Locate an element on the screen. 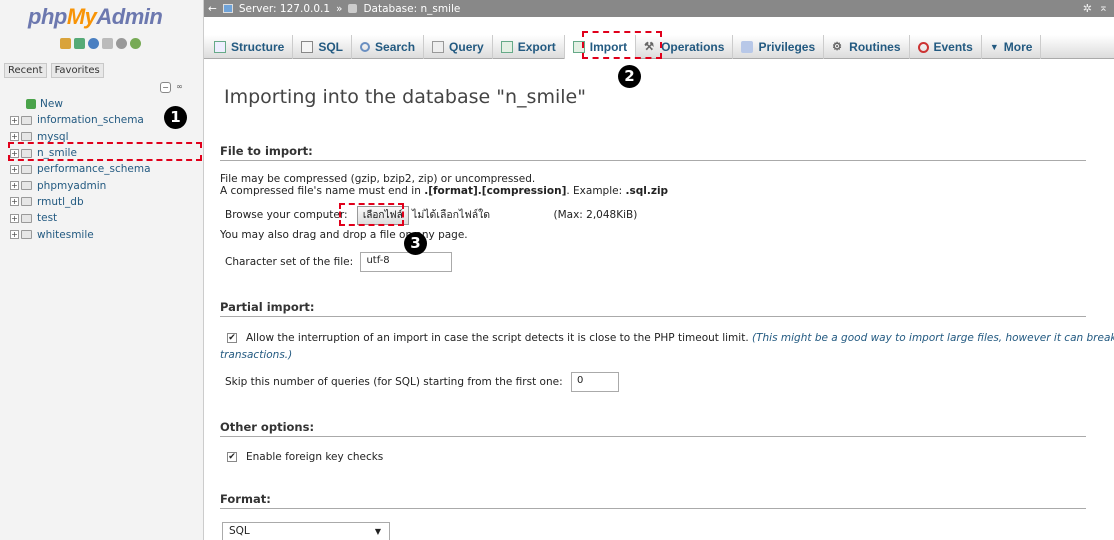 The width and height of the screenshot is (1114, 540). format-heading: Format: is located at coordinates (653, 500).